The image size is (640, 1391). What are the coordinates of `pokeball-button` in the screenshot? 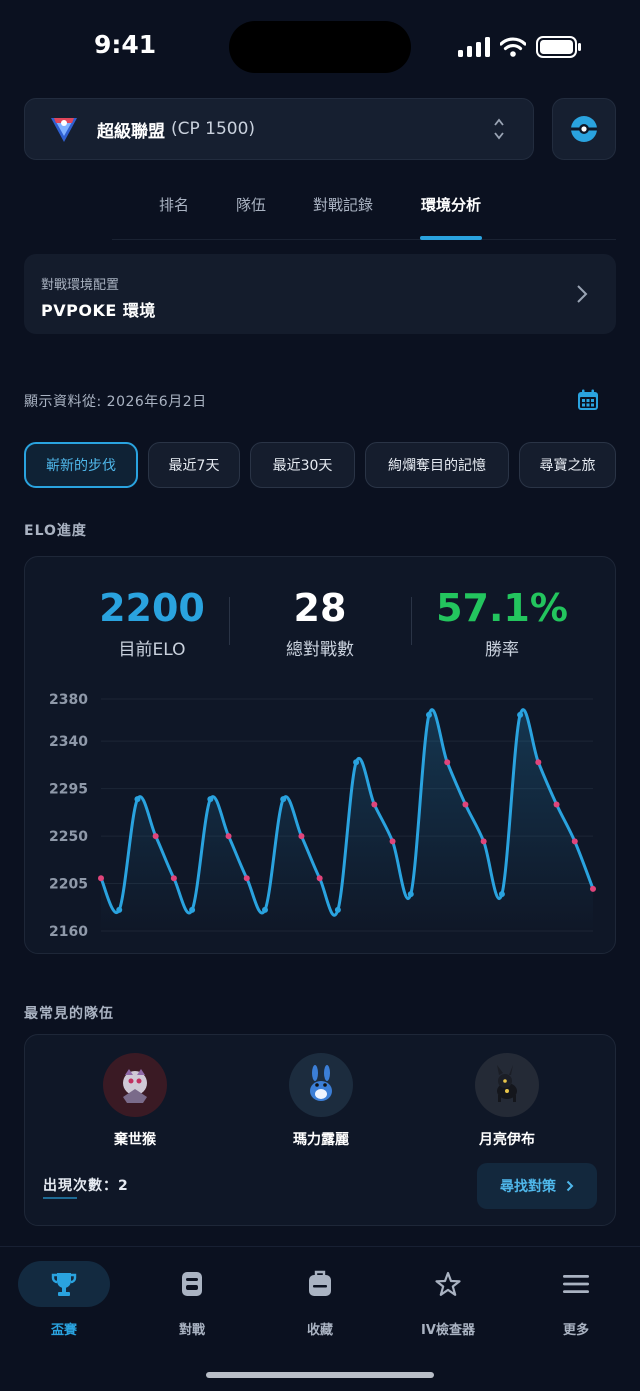 It's located at (584, 129).